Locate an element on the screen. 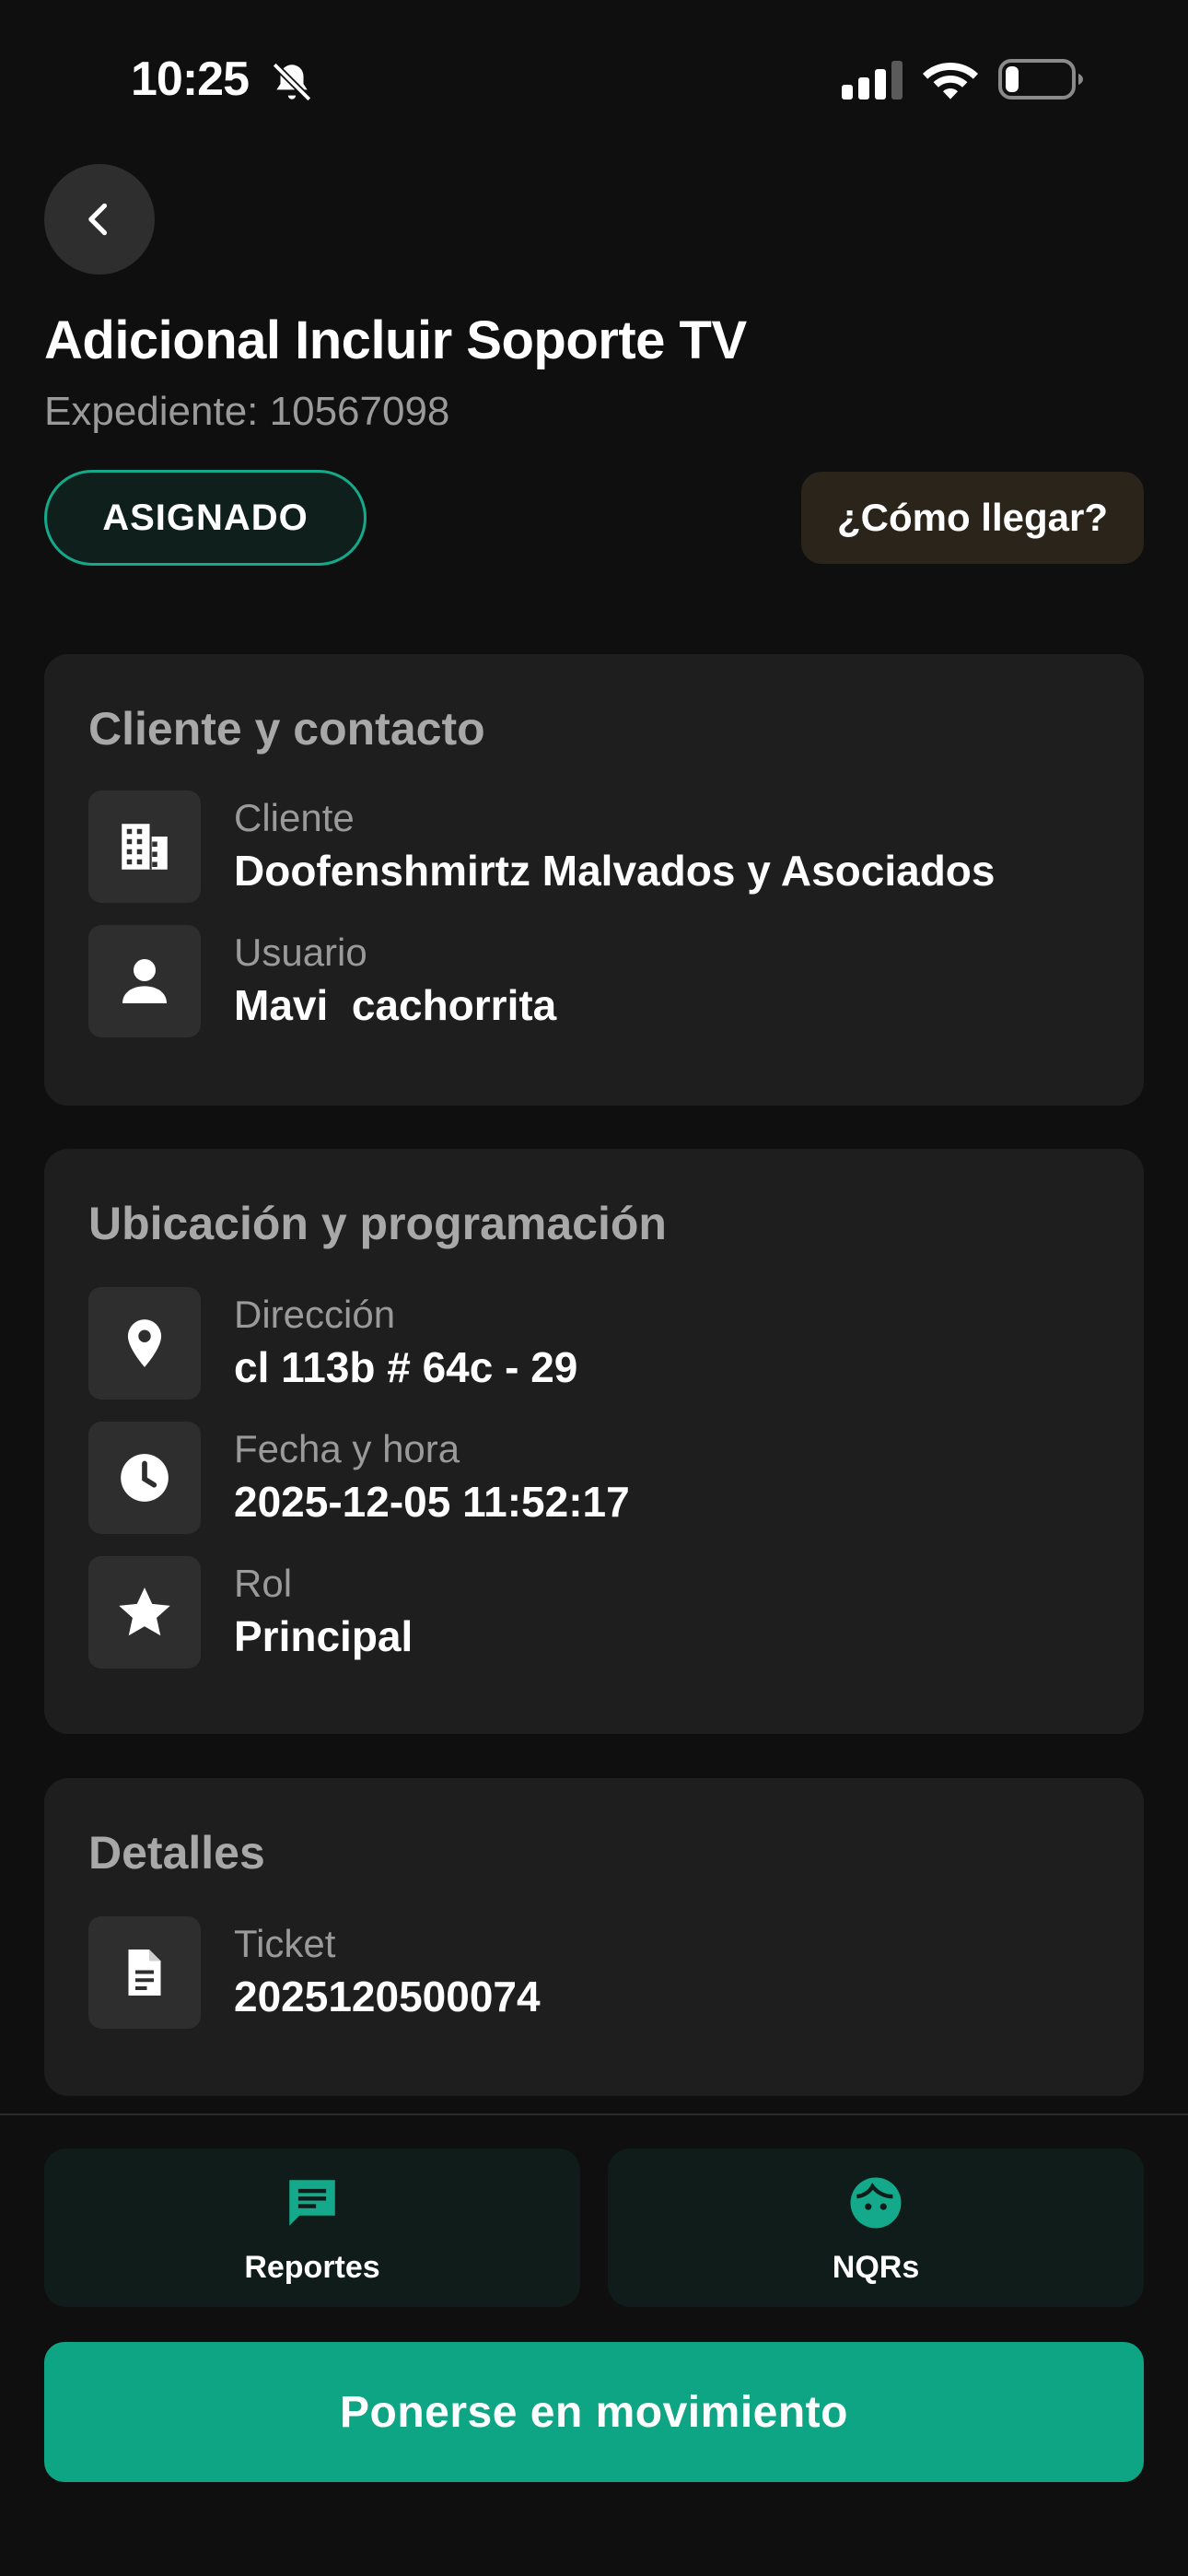 This screenshot has width=1188, height=2576. row-value: 2025120500074 is located at coordinates (387, 1996).